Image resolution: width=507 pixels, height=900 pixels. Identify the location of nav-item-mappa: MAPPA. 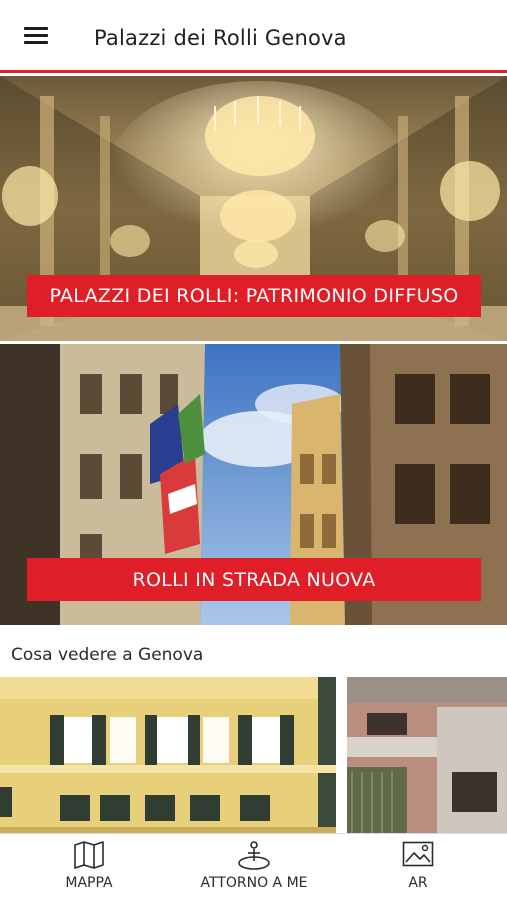
(89, 867).